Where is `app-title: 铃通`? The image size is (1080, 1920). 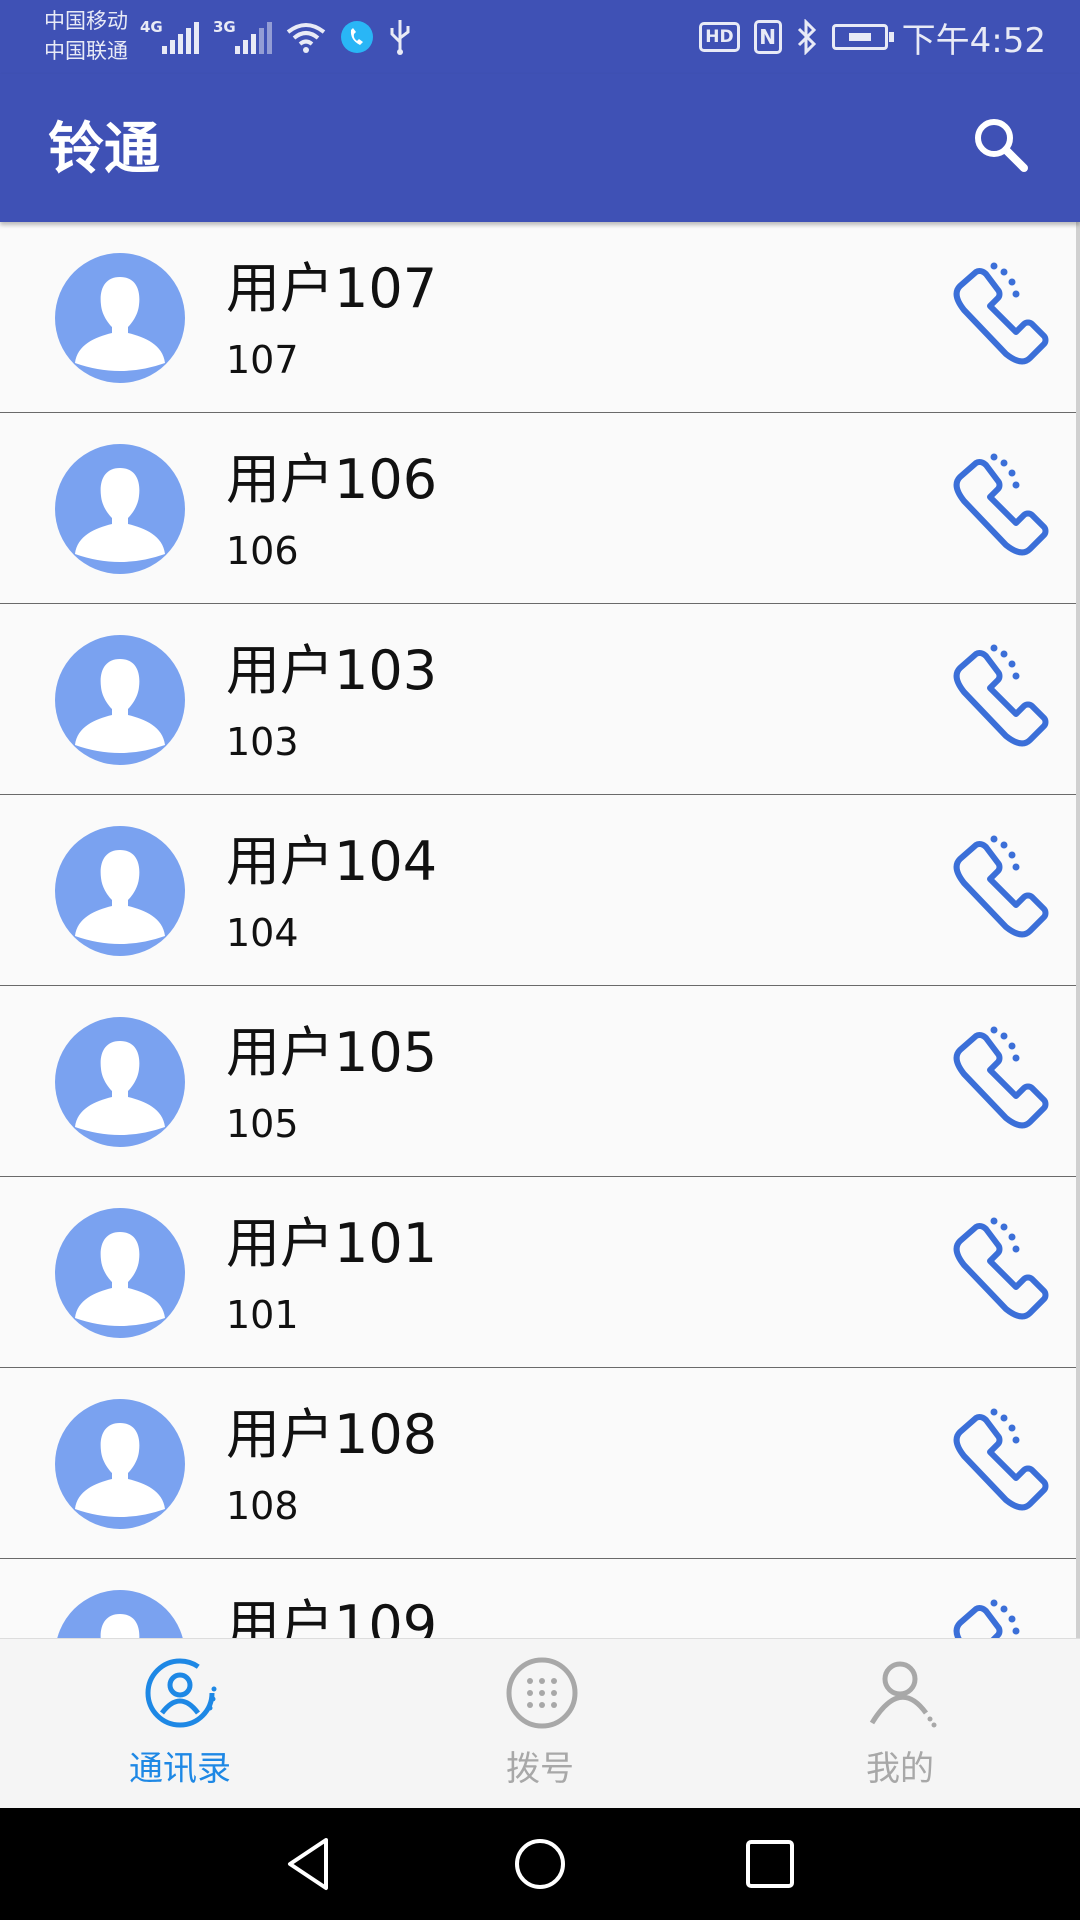
app-title: 铃通 is located at coordinates (104, 149).